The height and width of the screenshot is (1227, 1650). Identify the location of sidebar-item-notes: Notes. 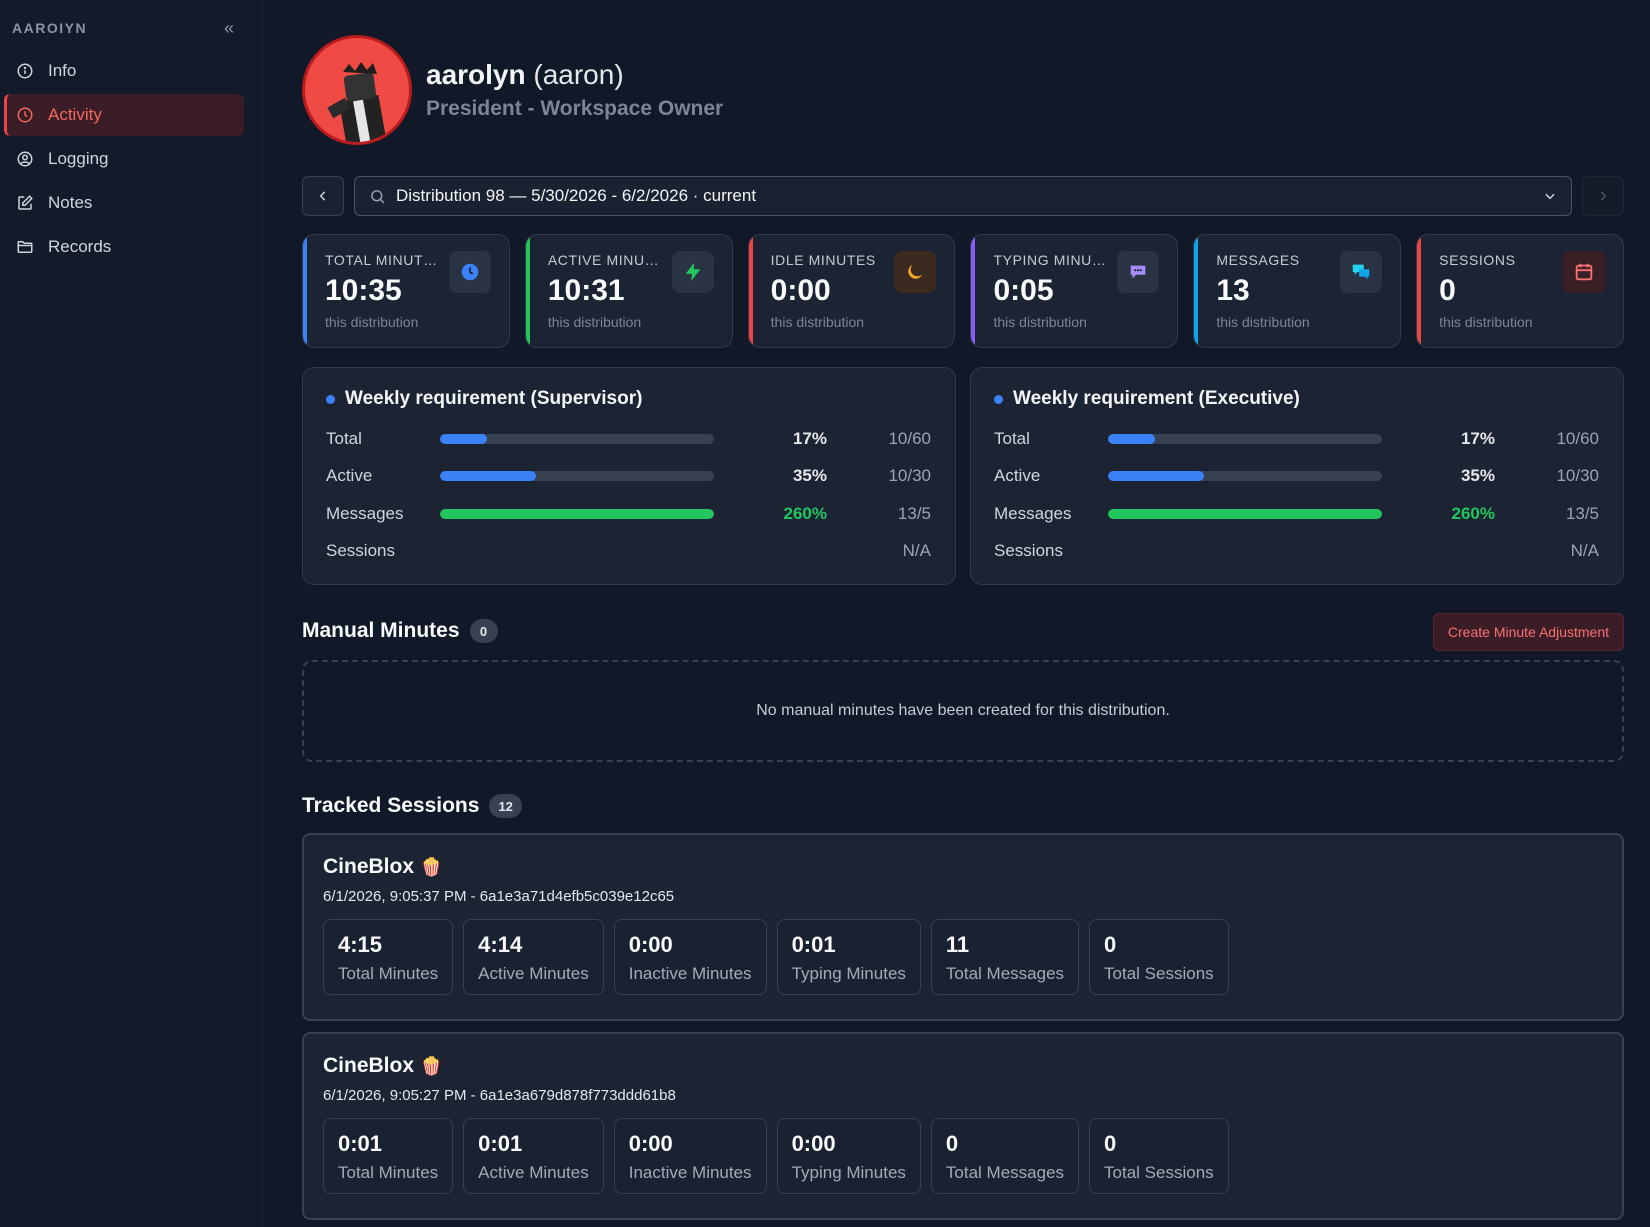
(124, 203).